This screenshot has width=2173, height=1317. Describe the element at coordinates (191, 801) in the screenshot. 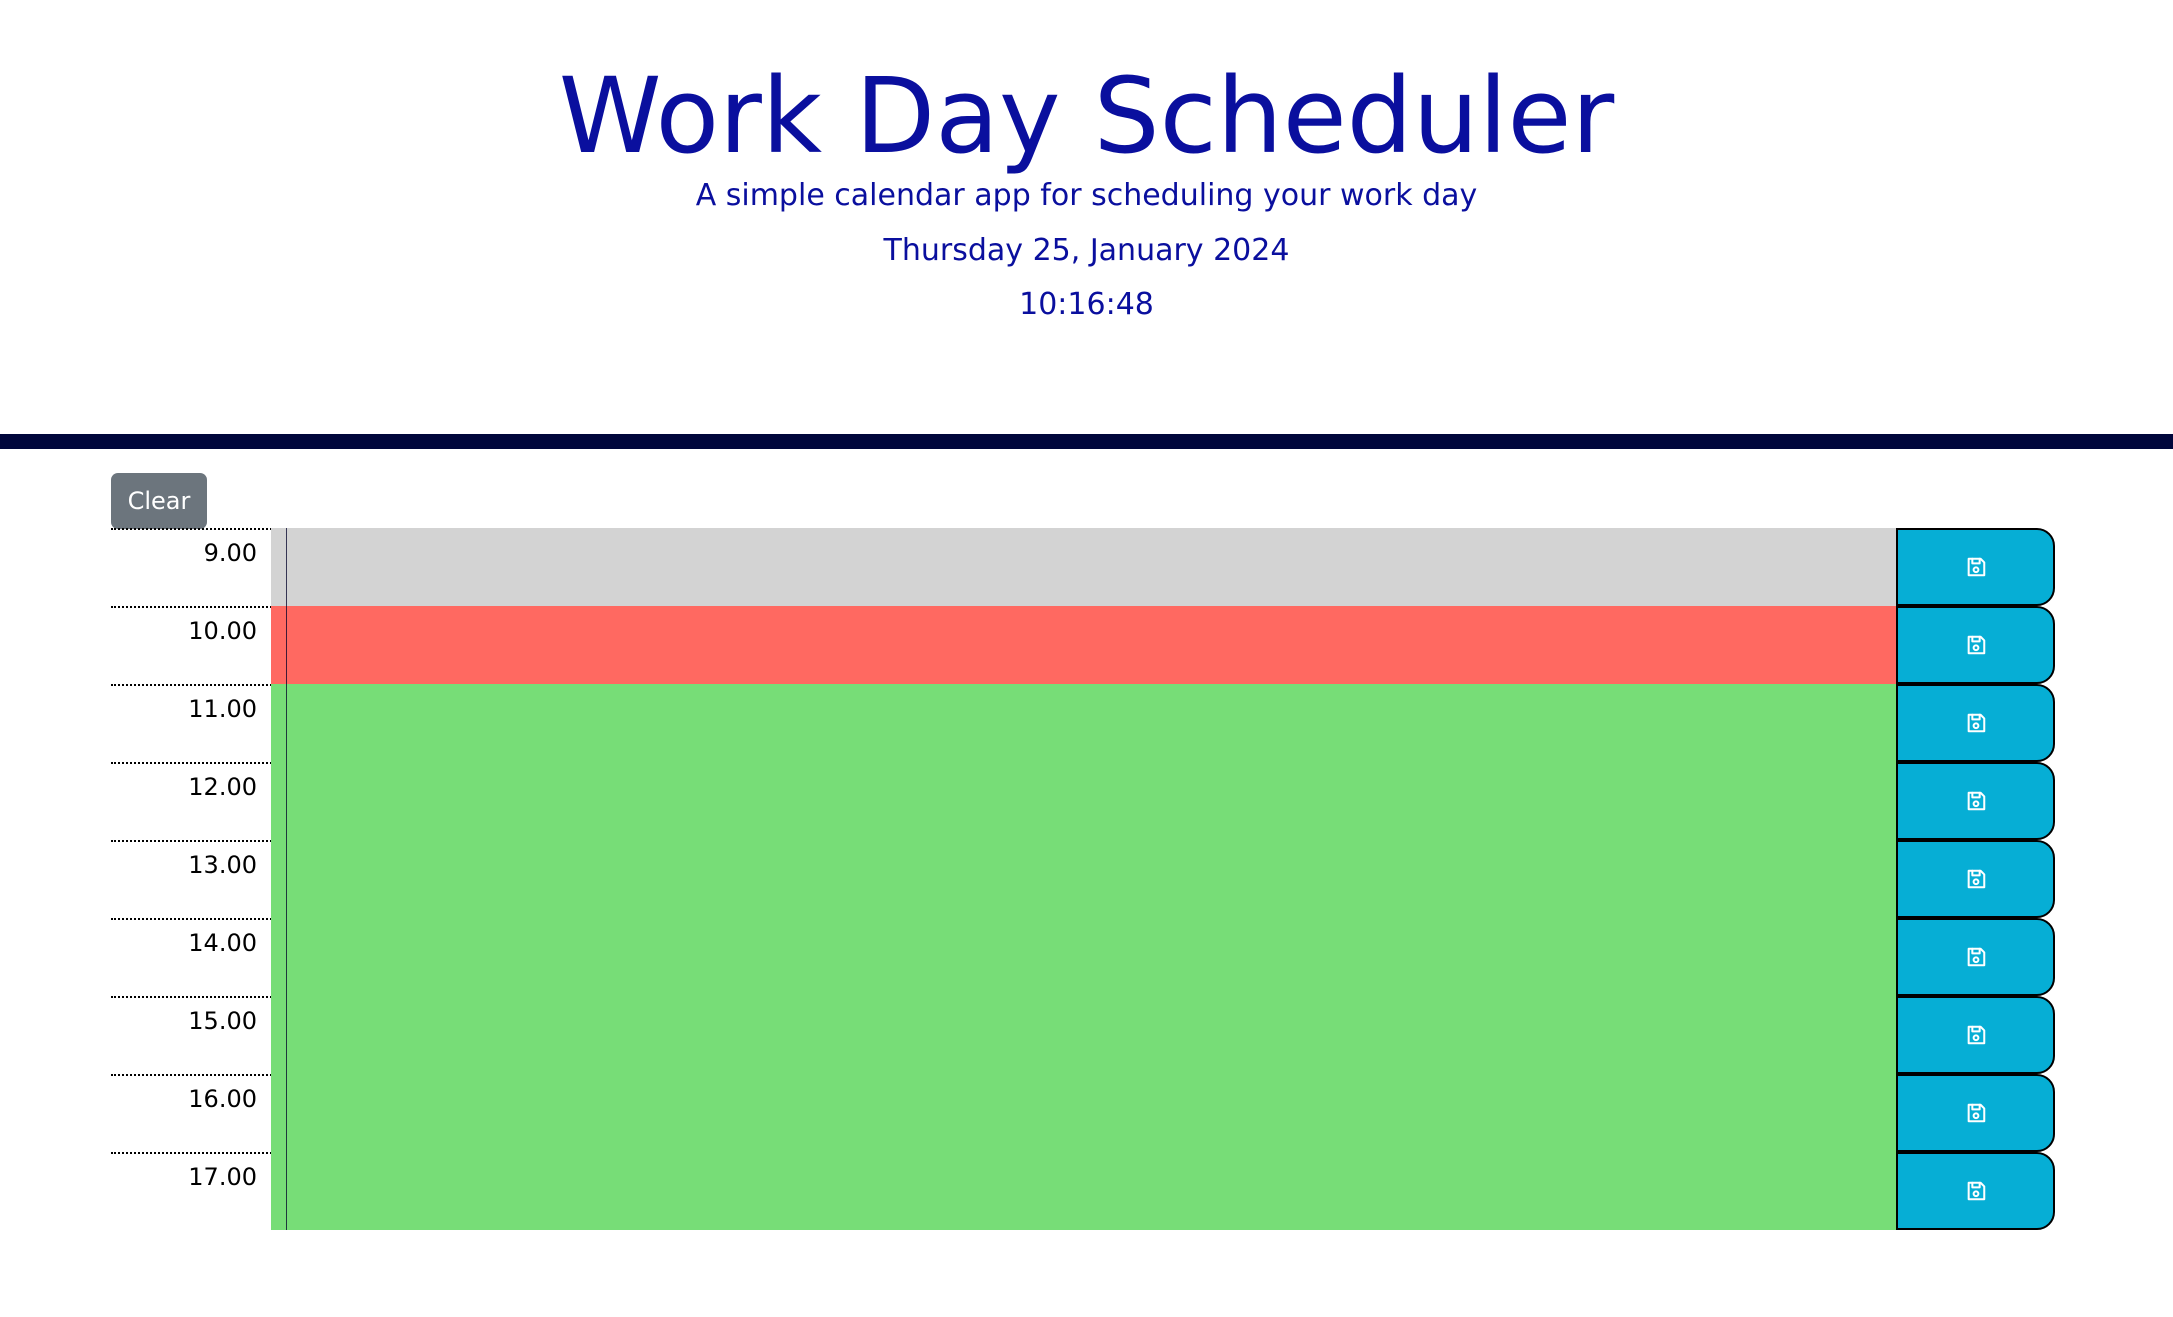

I see `hour-label: 12.00` at that location.